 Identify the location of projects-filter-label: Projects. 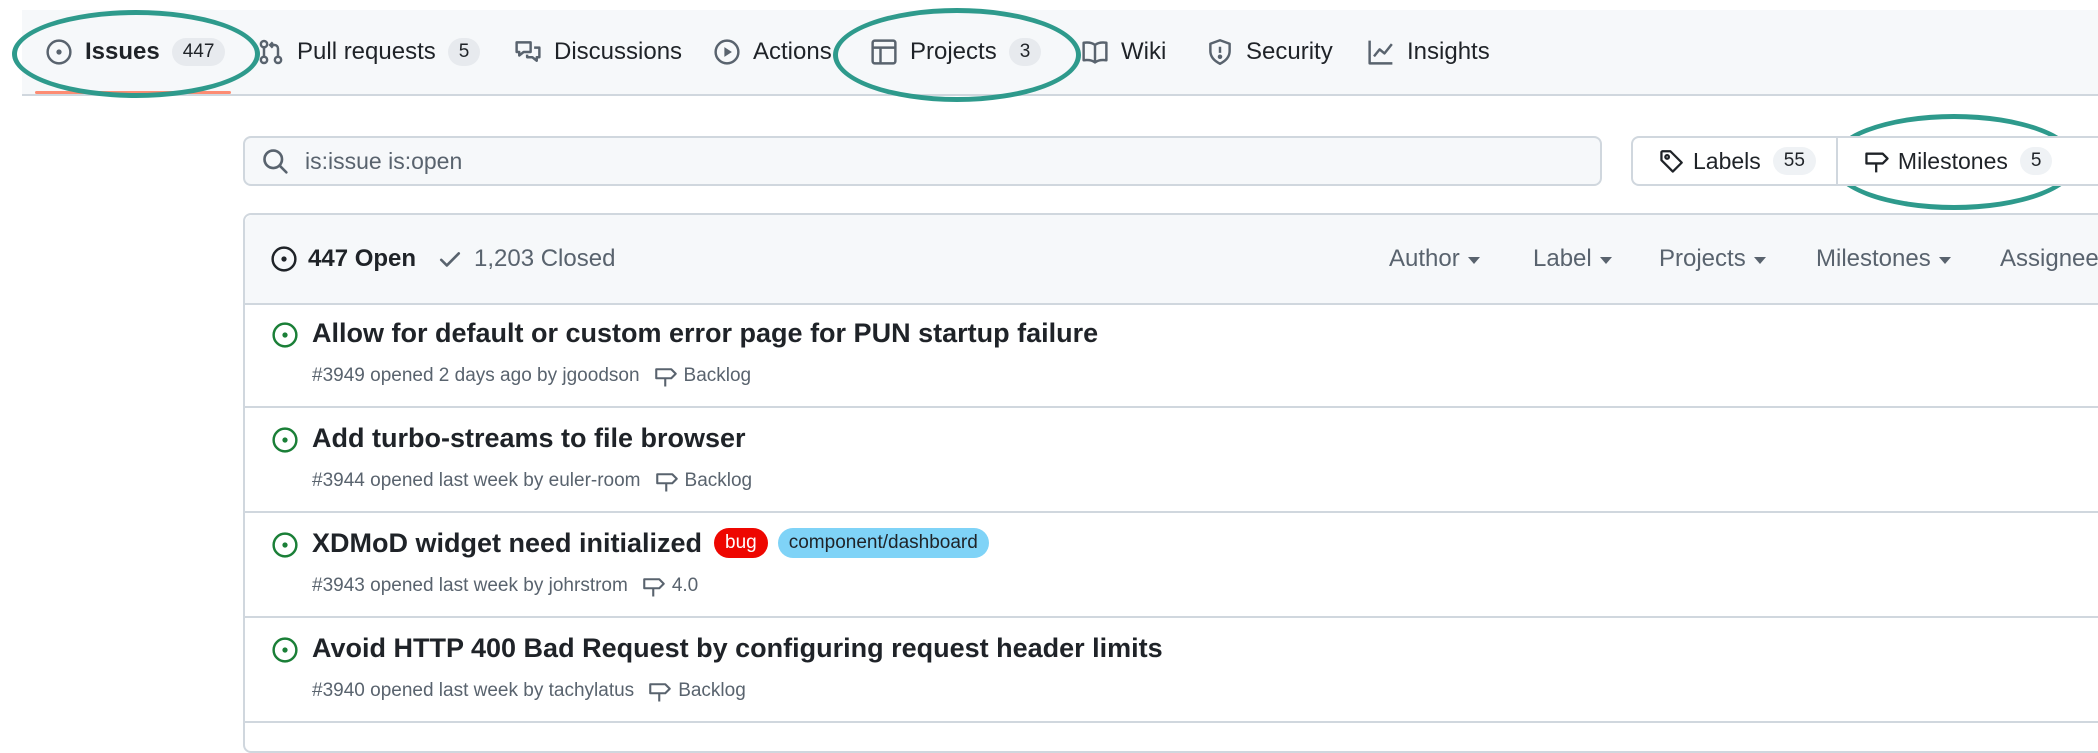
(1702, 258).